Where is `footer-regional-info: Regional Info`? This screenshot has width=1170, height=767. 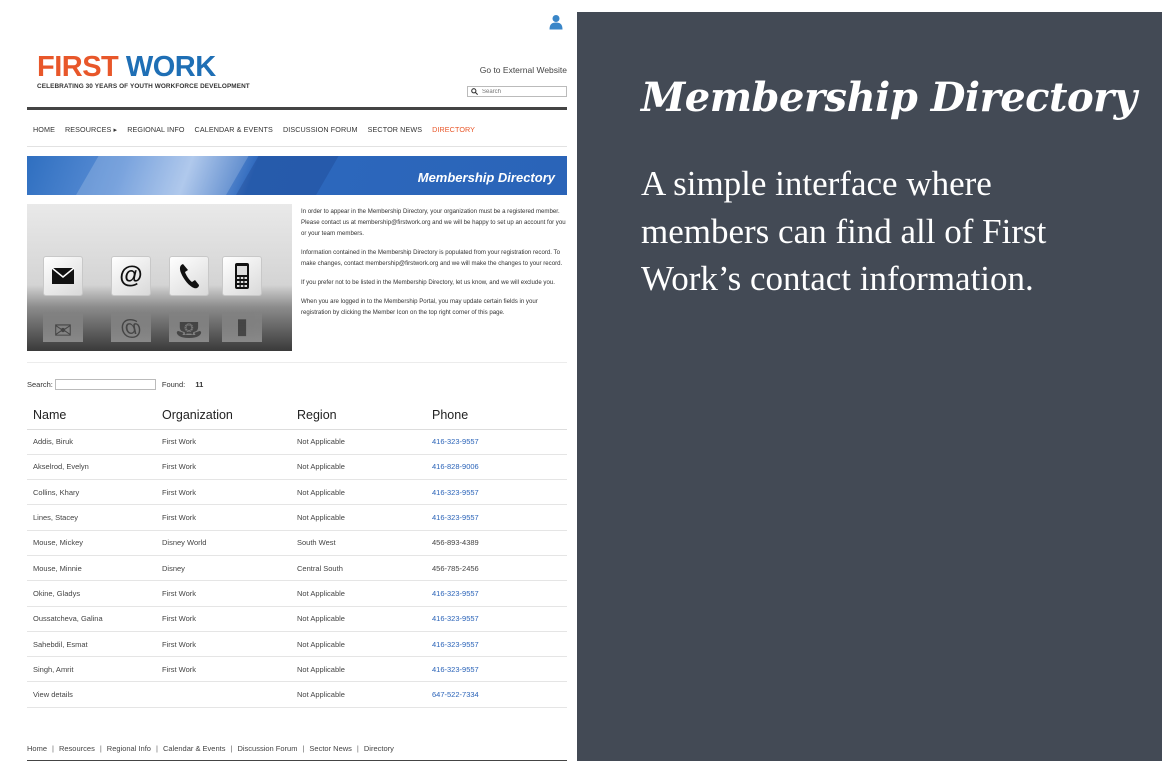
footer-regional-info: Regional Info is located at coordinates (129, 748).